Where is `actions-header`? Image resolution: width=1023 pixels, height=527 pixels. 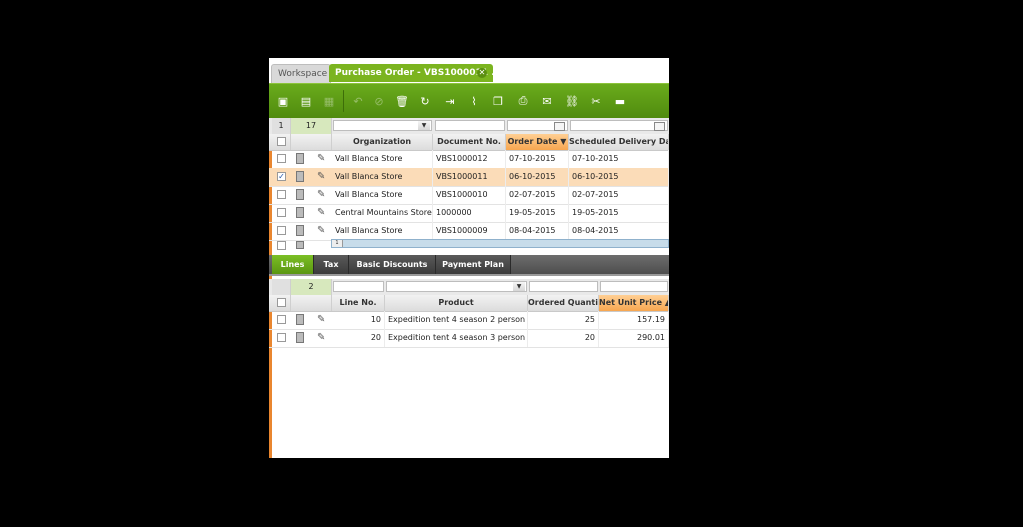
actions-header is located at coordinates (311, 142).